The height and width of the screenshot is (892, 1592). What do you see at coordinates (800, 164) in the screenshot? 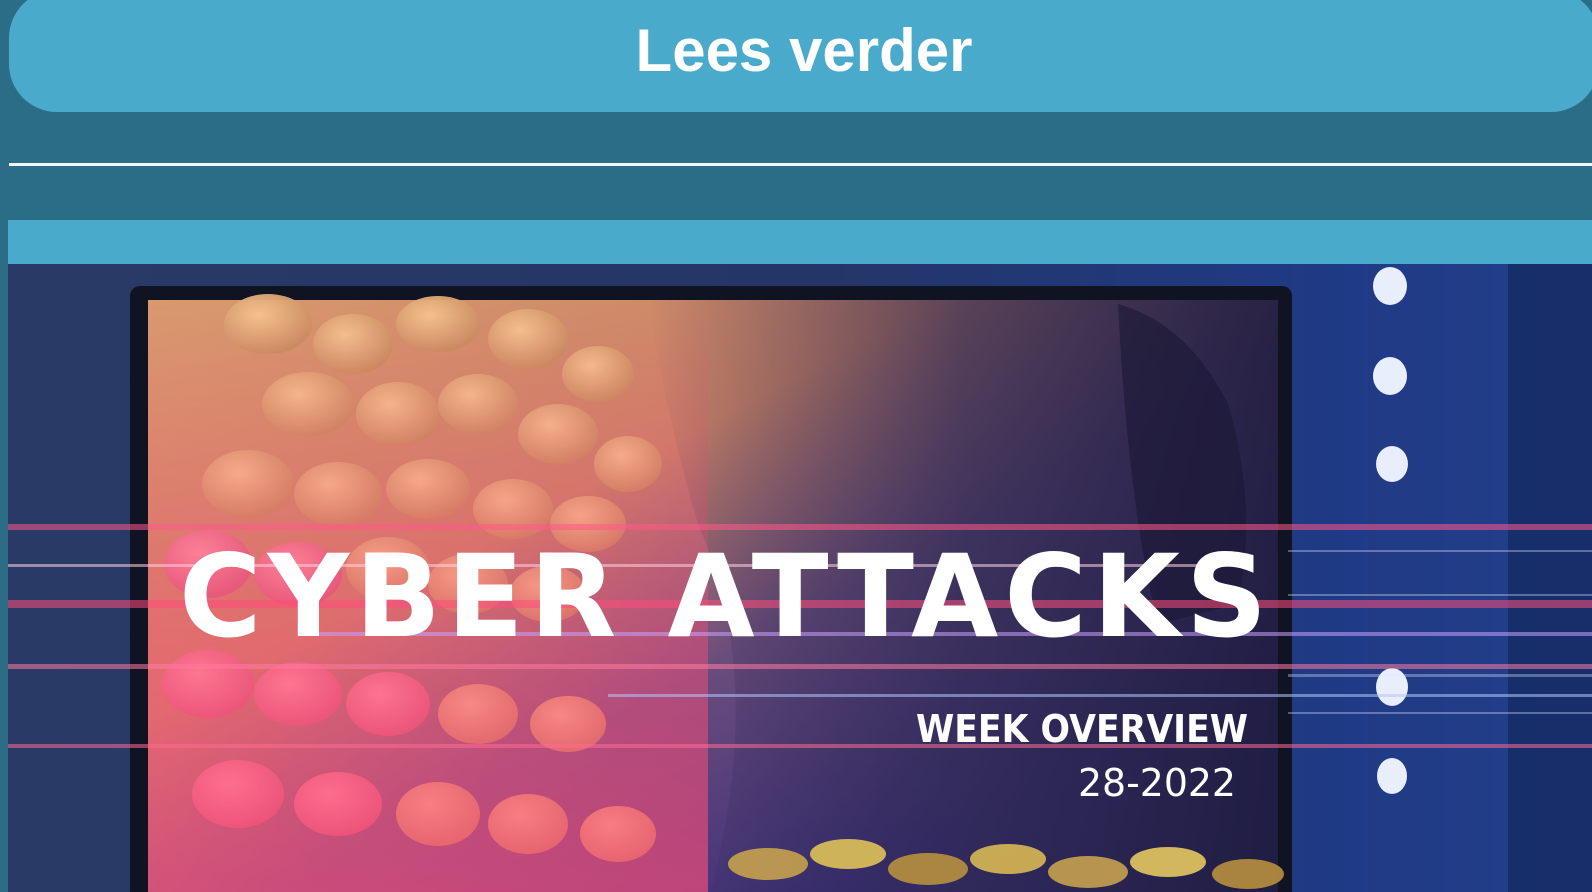
I see `divider` at bounding box center [800, 164].